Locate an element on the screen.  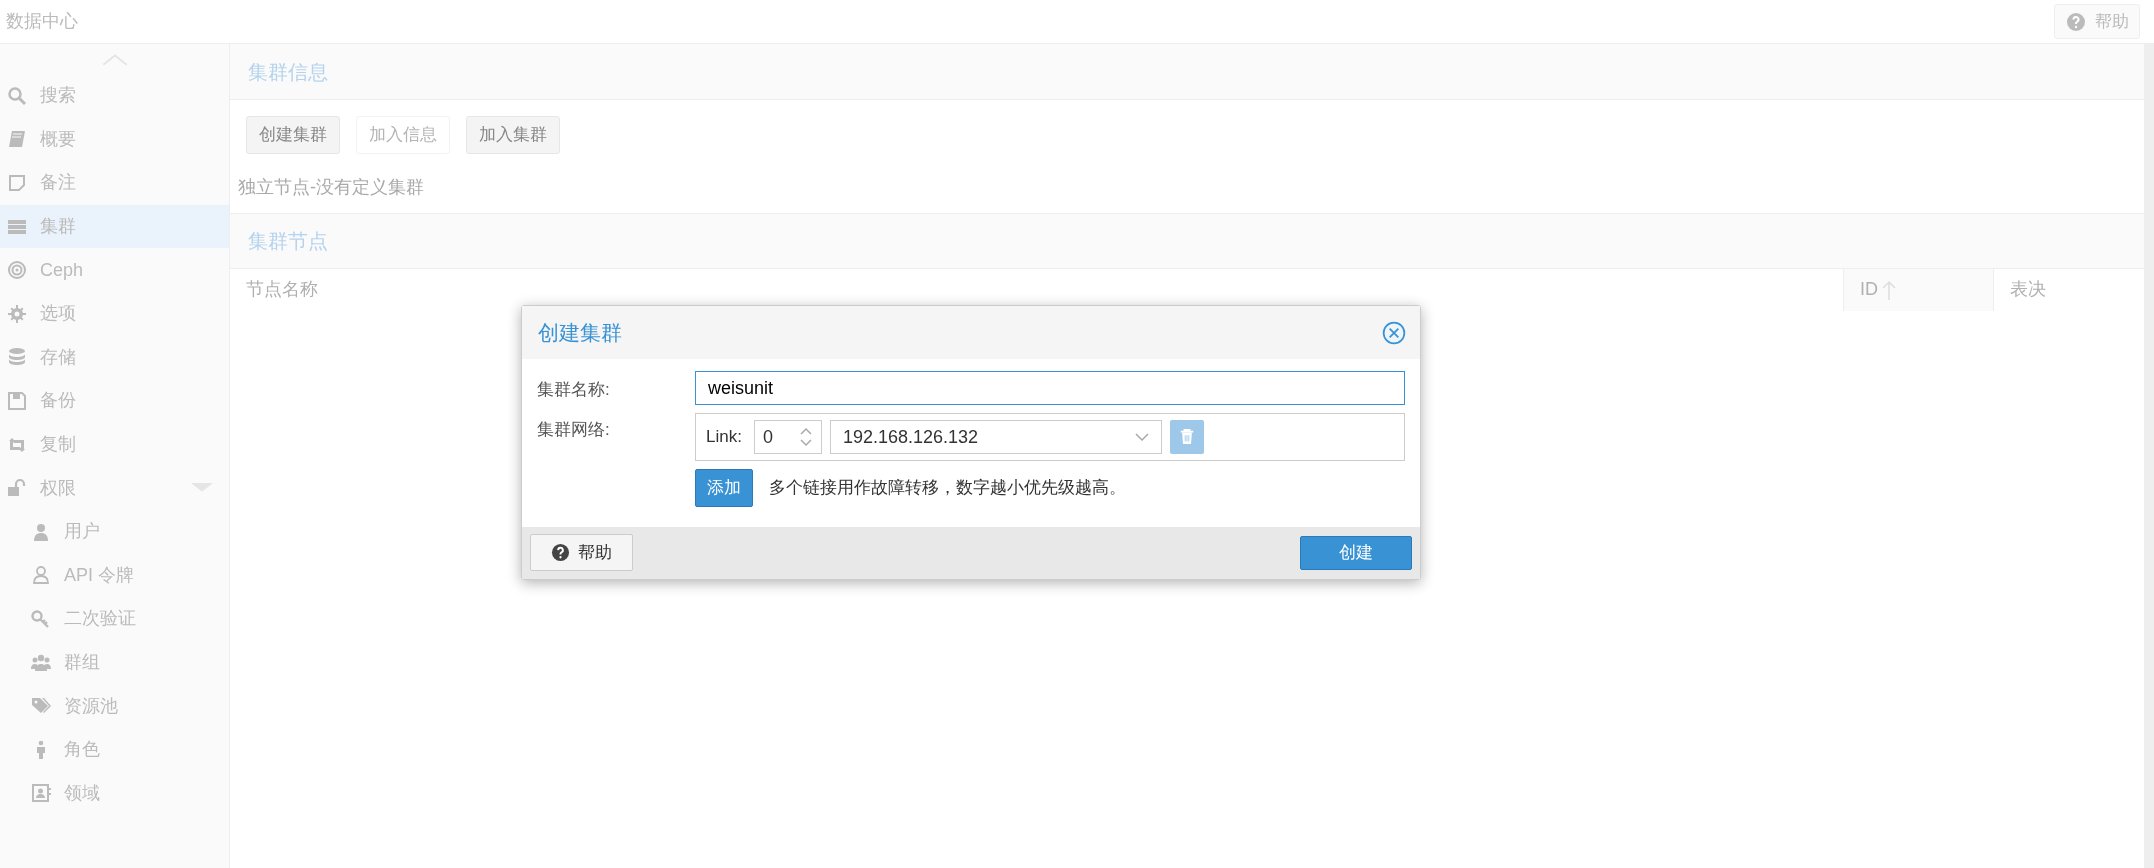
user-icon is located at coordinates (41, 575).